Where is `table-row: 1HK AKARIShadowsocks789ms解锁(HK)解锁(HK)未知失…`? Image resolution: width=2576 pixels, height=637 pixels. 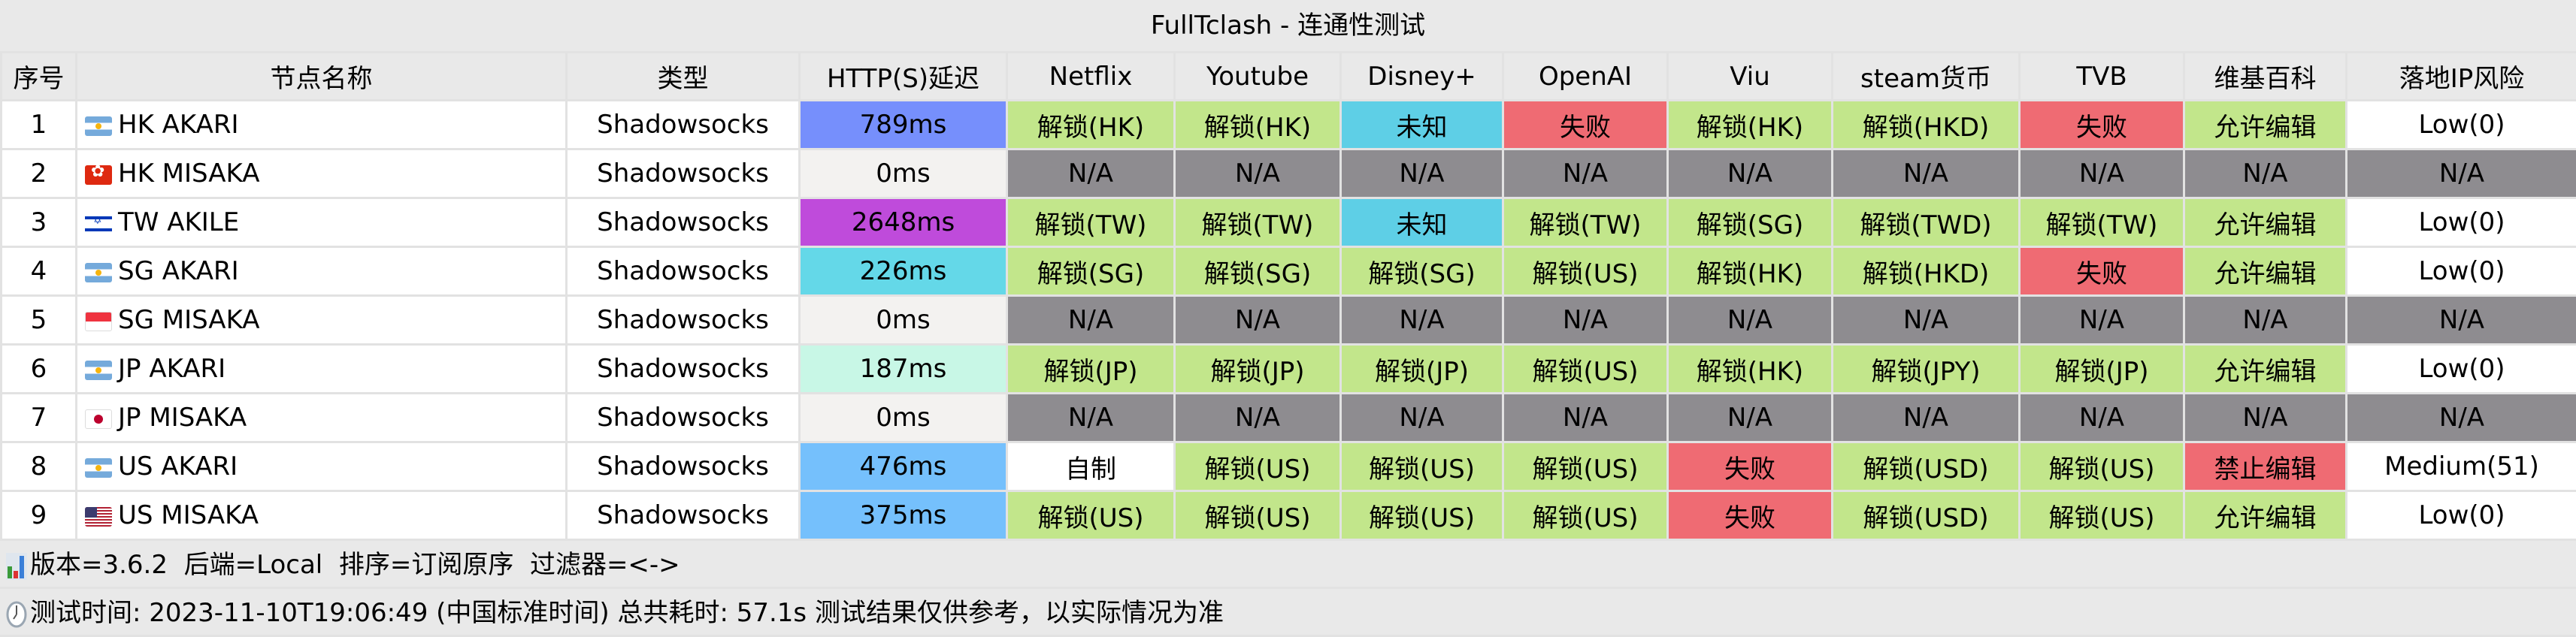
table-row: 1HK AKARIShadowsocks789ms解锁(HK)解锁(HK)未知失… is located at coordinates (1289, 125).